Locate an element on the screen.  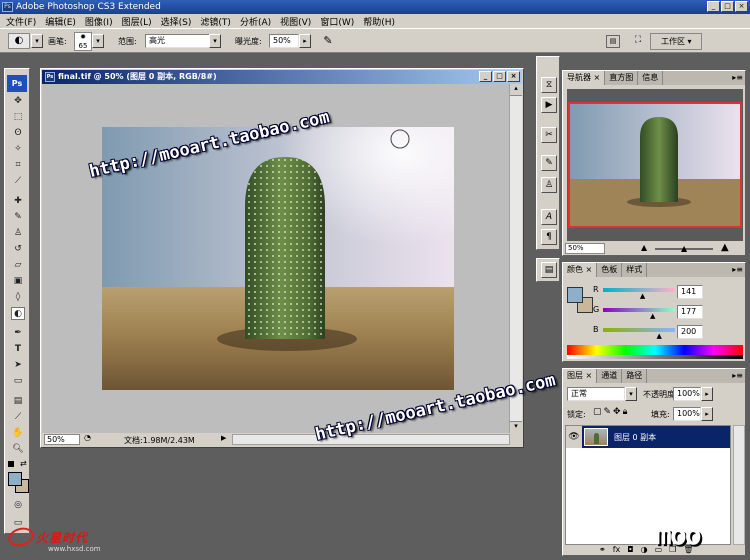
status-menu-icon: ◔ is located at coordinates (87, 437).